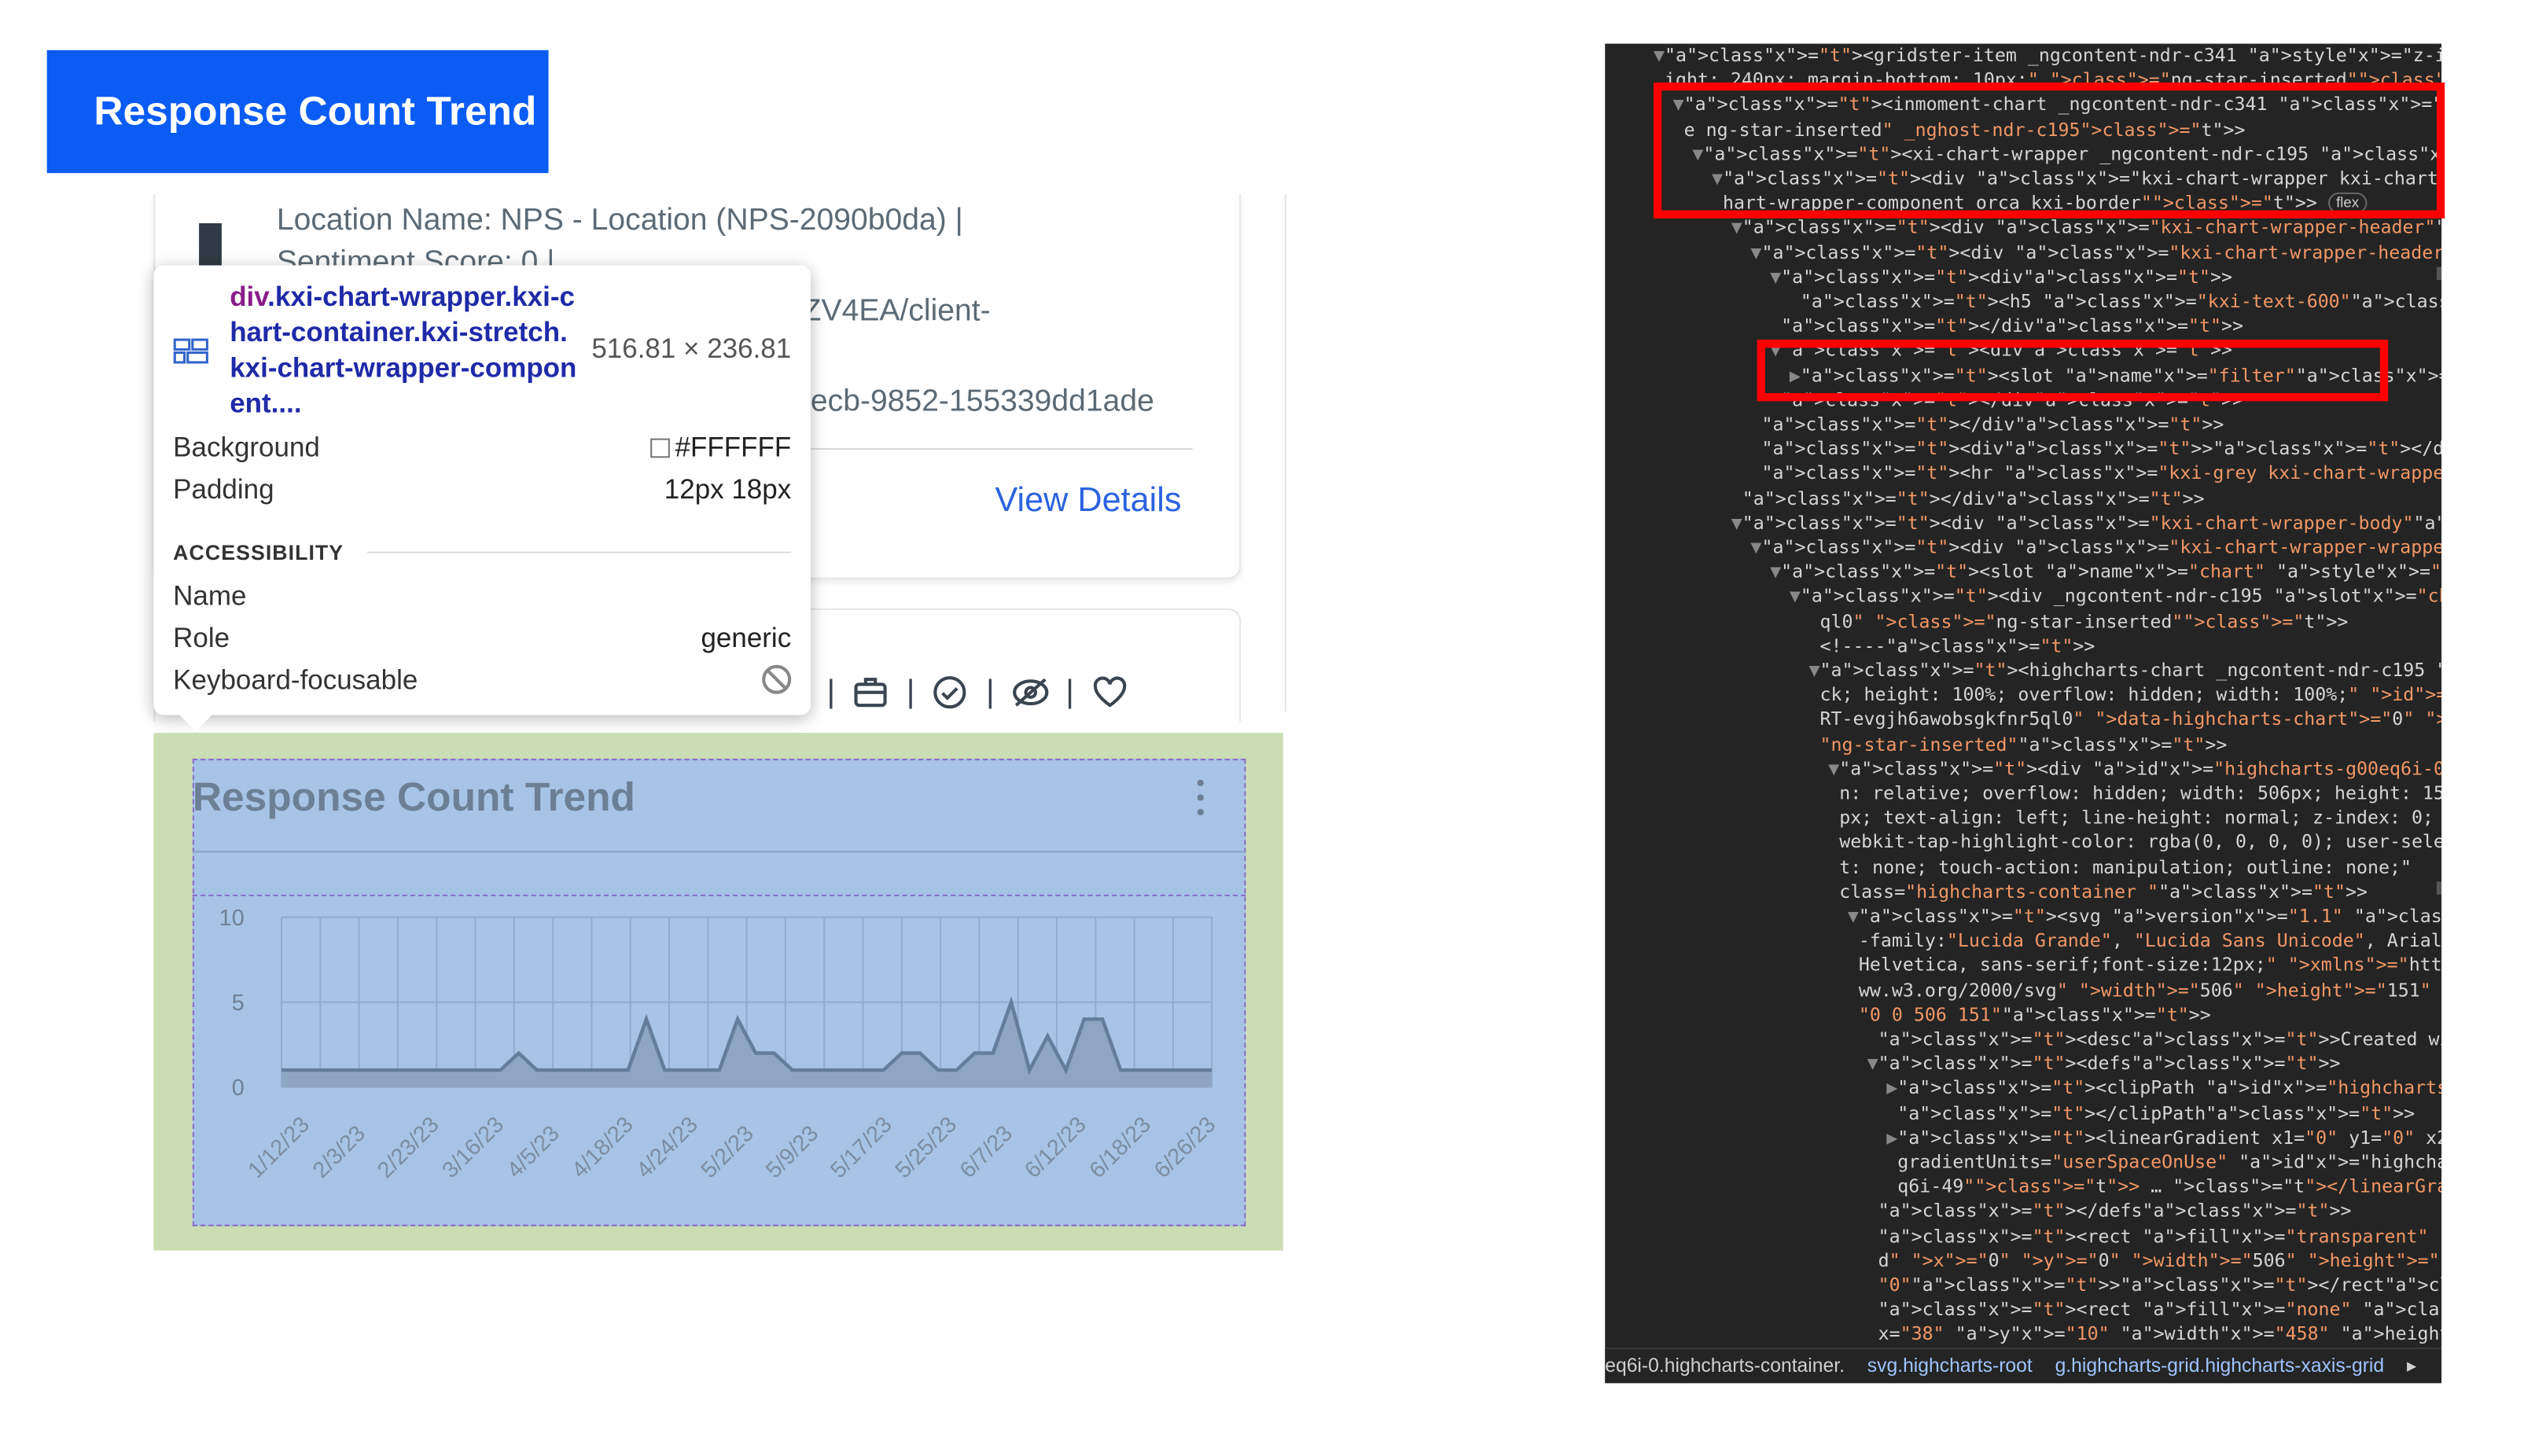  I want to click on annotation-box-chart-wrapper, so click(2049, 151).